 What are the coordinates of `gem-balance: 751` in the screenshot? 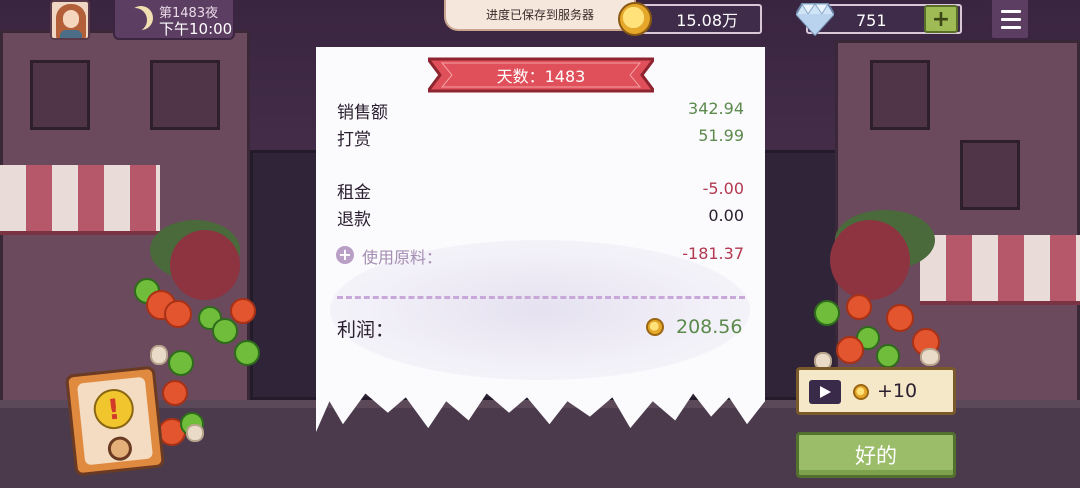 It's located at (871, 20).